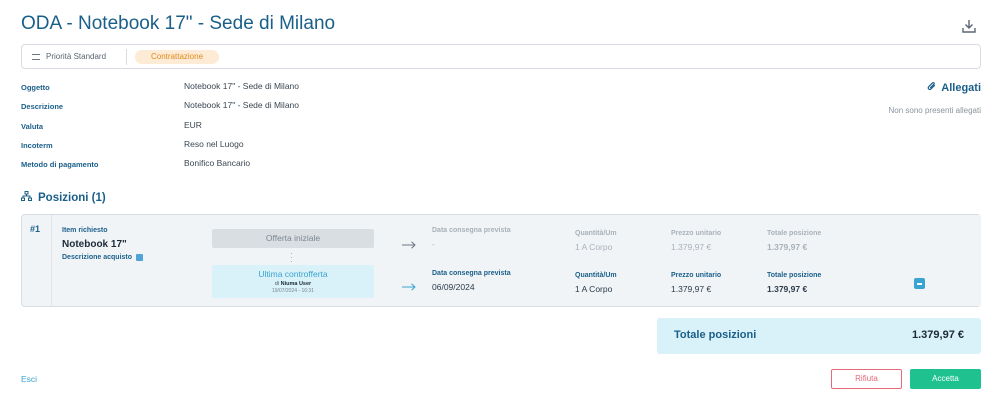  I want to click on field-label: Valuta, so click(32, 126).